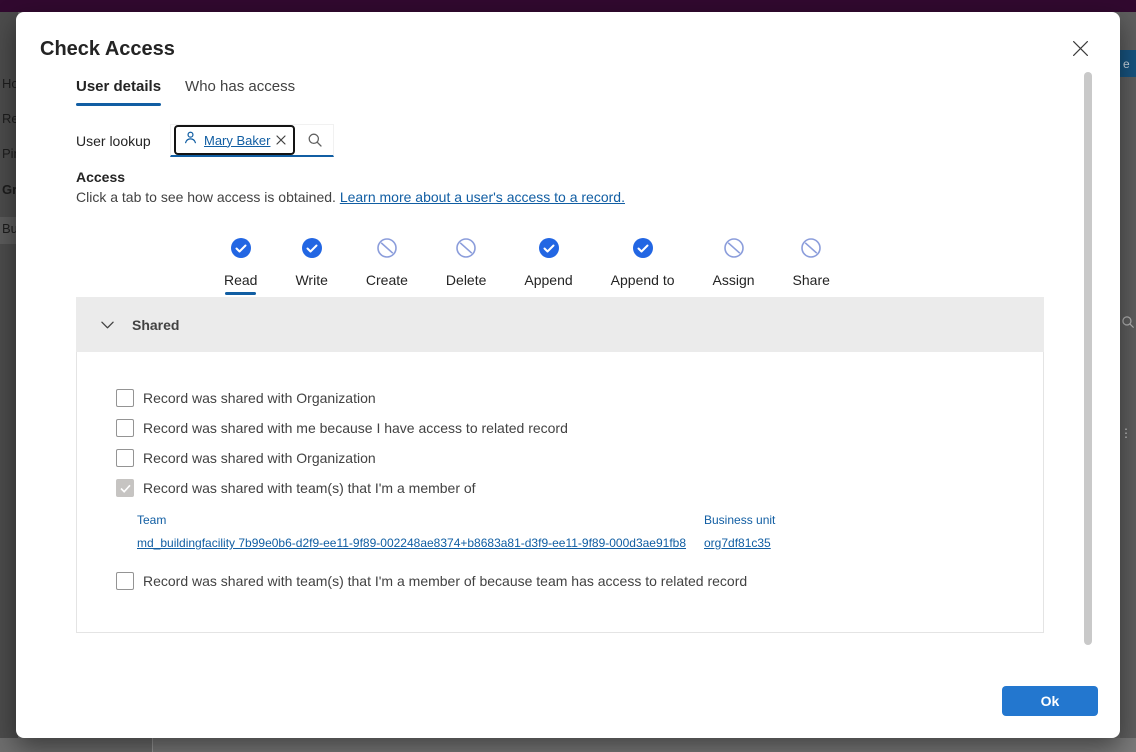  What do you see at coordinates (1088, 358) in the screenshot?
I see `dialog-scrollbar` at bounding box center [1088, 358].